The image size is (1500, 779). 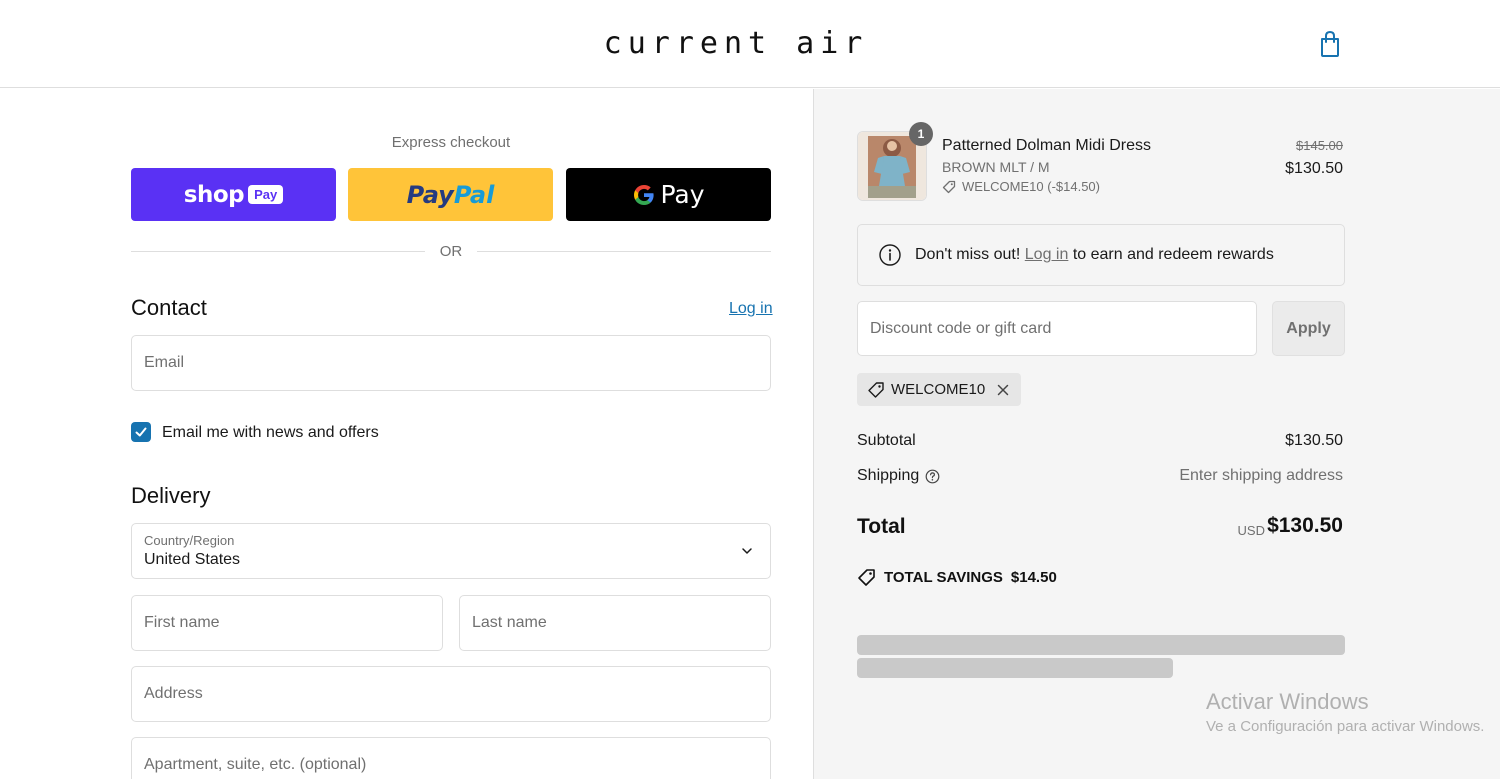 I want to click on shipping-row-label: Shipping, so click(x=898, y=476).